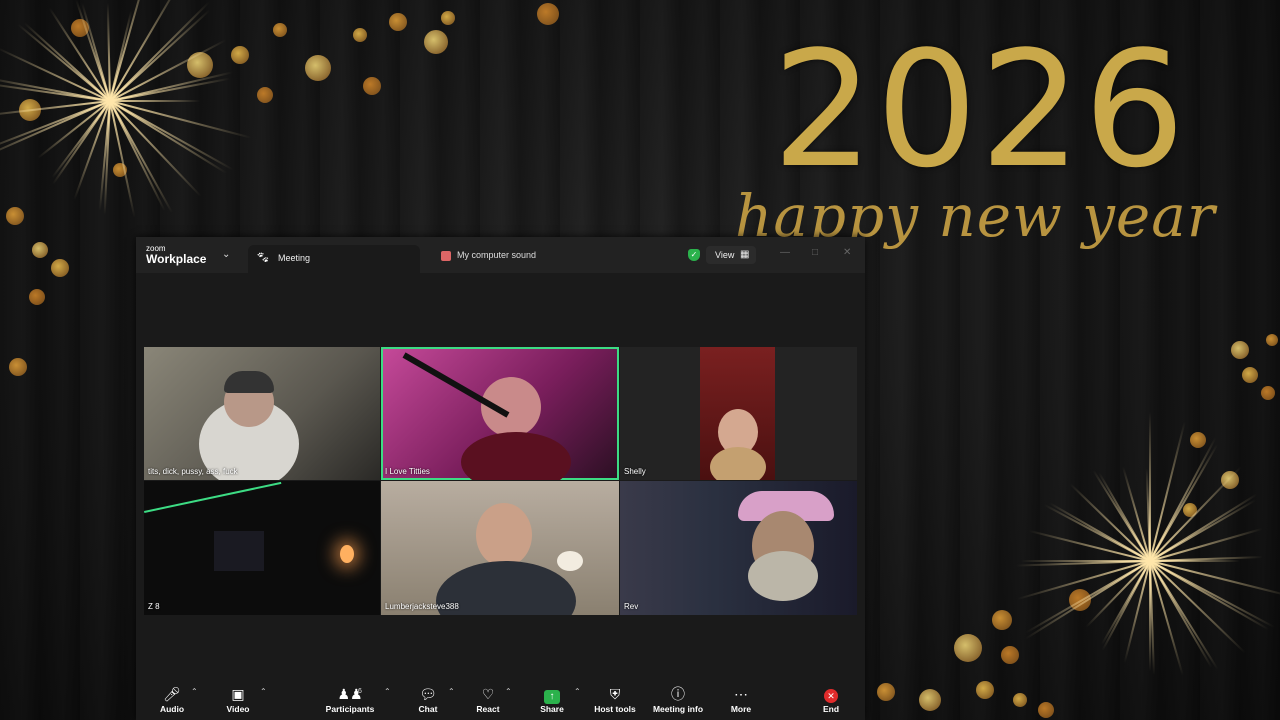  I want to click on more-label: More, so click(741, 709).